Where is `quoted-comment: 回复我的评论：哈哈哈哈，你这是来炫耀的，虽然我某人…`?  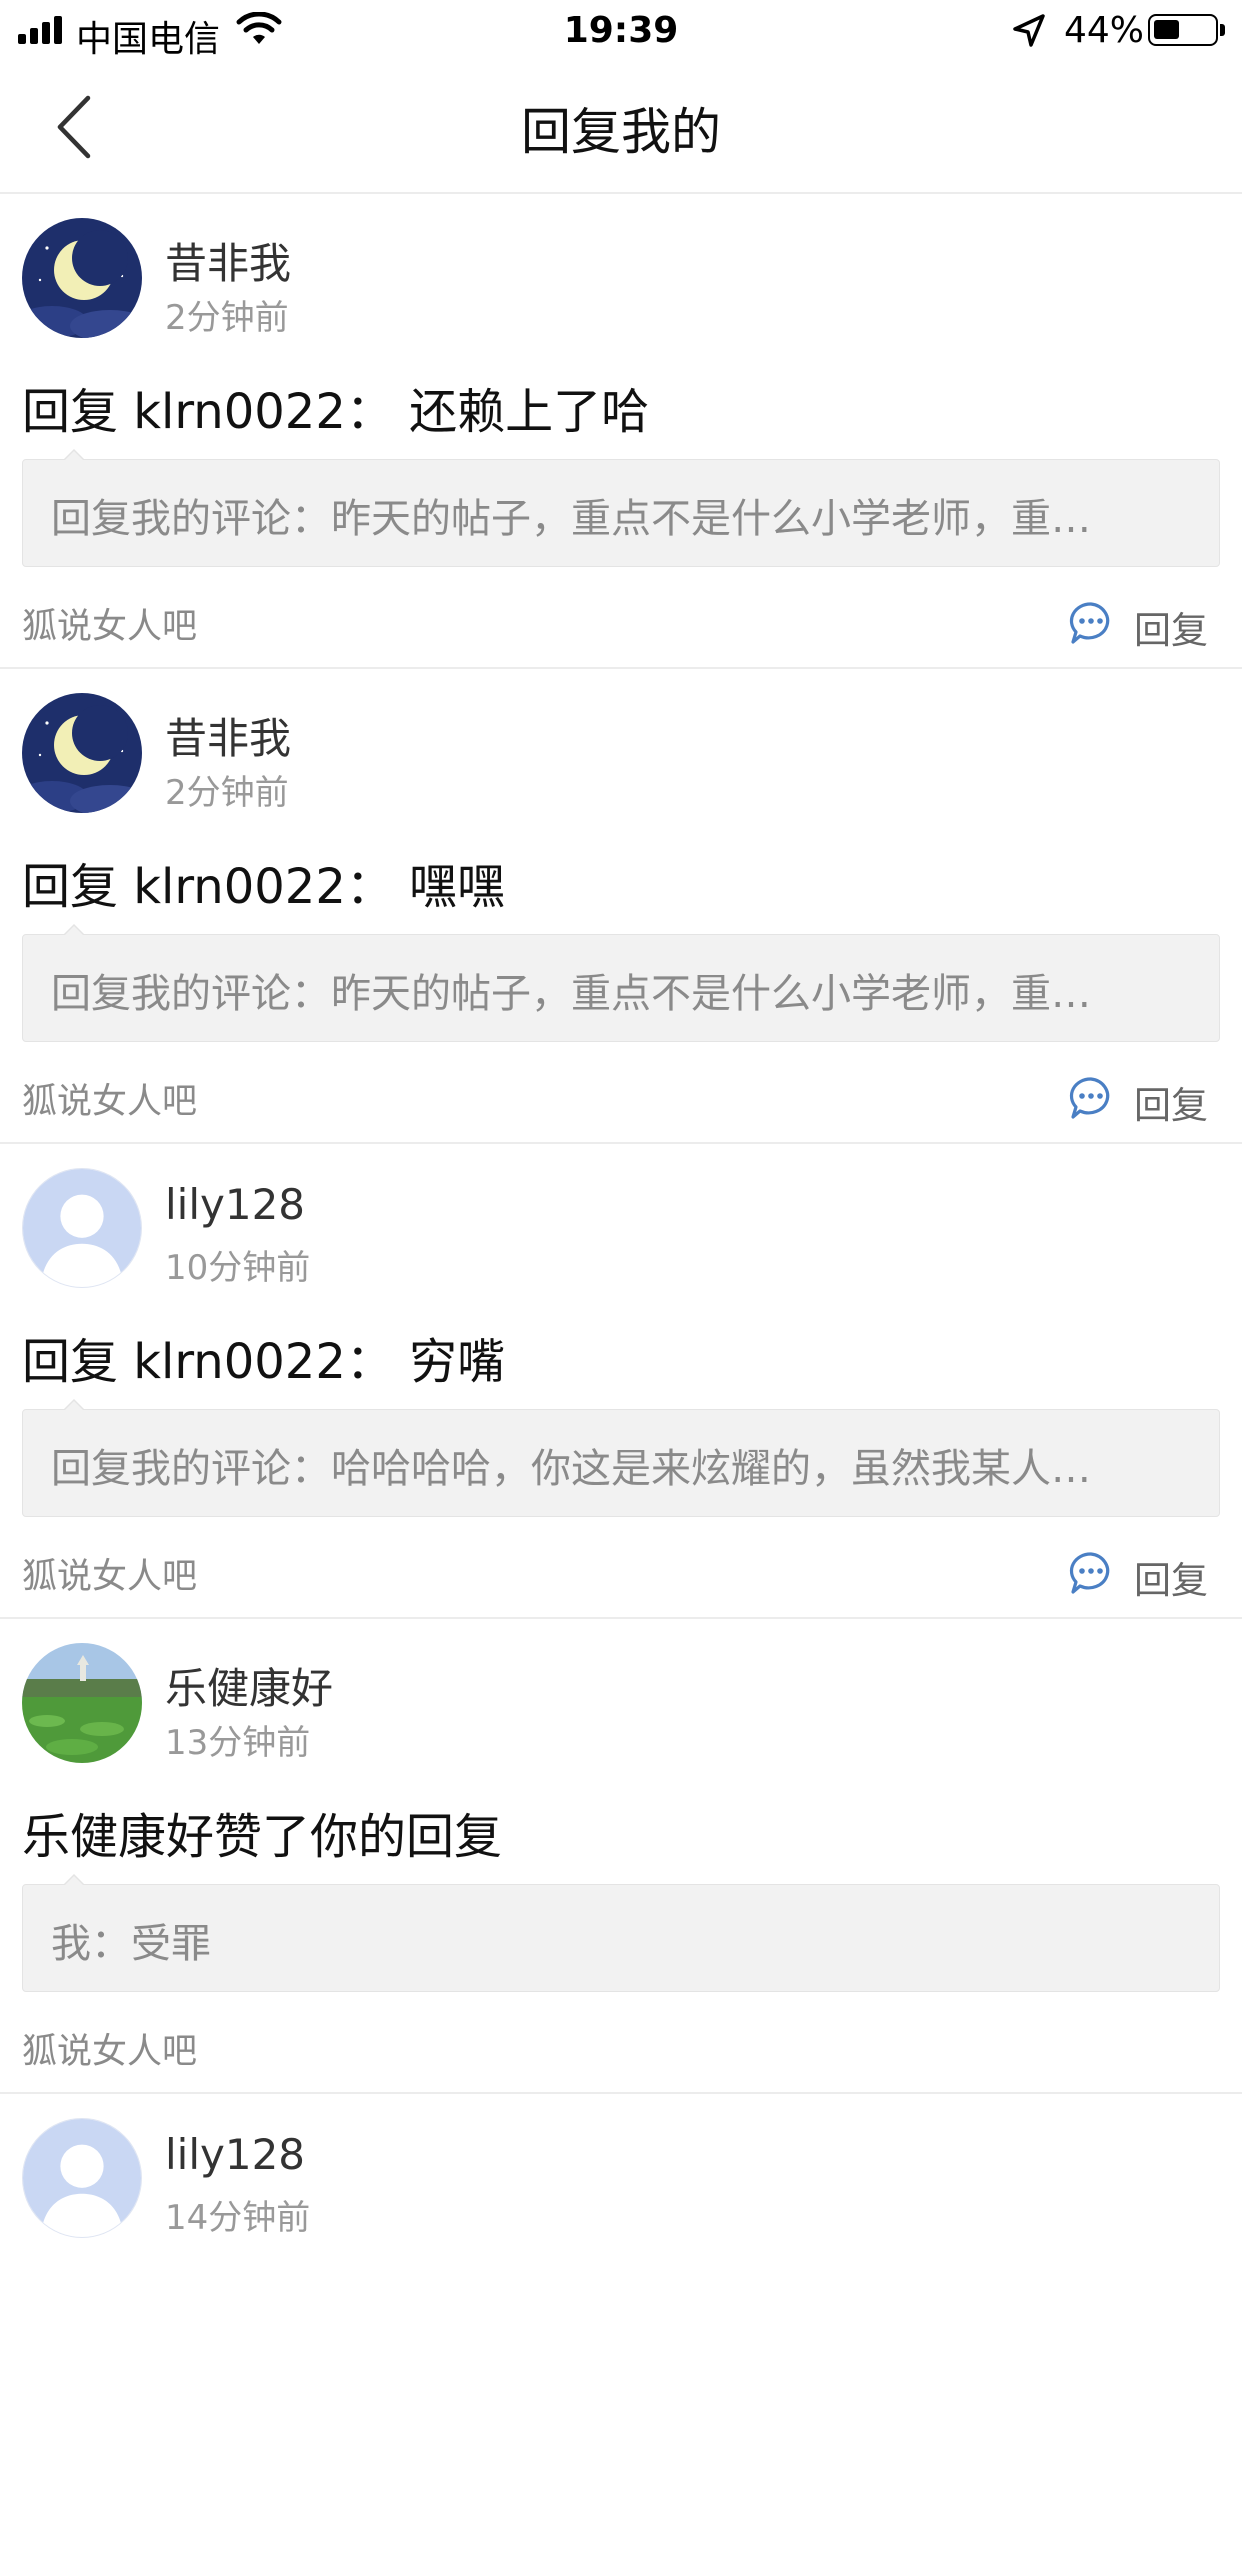 quoted-comment: 回复我的评论：哈哈哈哈，你这是来炫耀的，虽然我某人… is located at coordinates (621, 1458).